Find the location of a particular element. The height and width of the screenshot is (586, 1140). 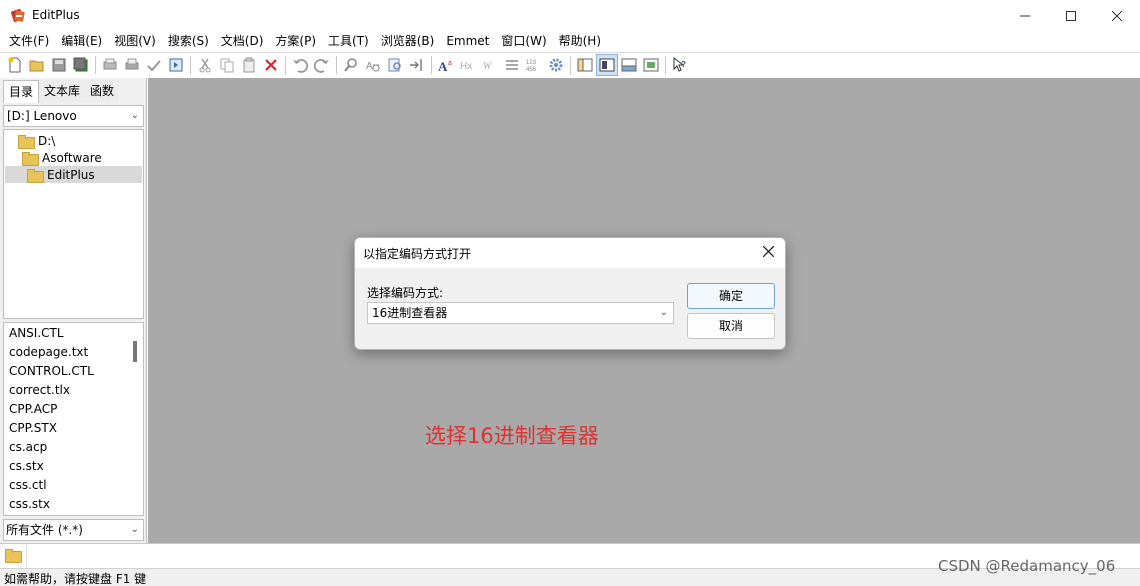

drive-select: [D:] Lenovo ⌄ is located at coordinates (73, 116).